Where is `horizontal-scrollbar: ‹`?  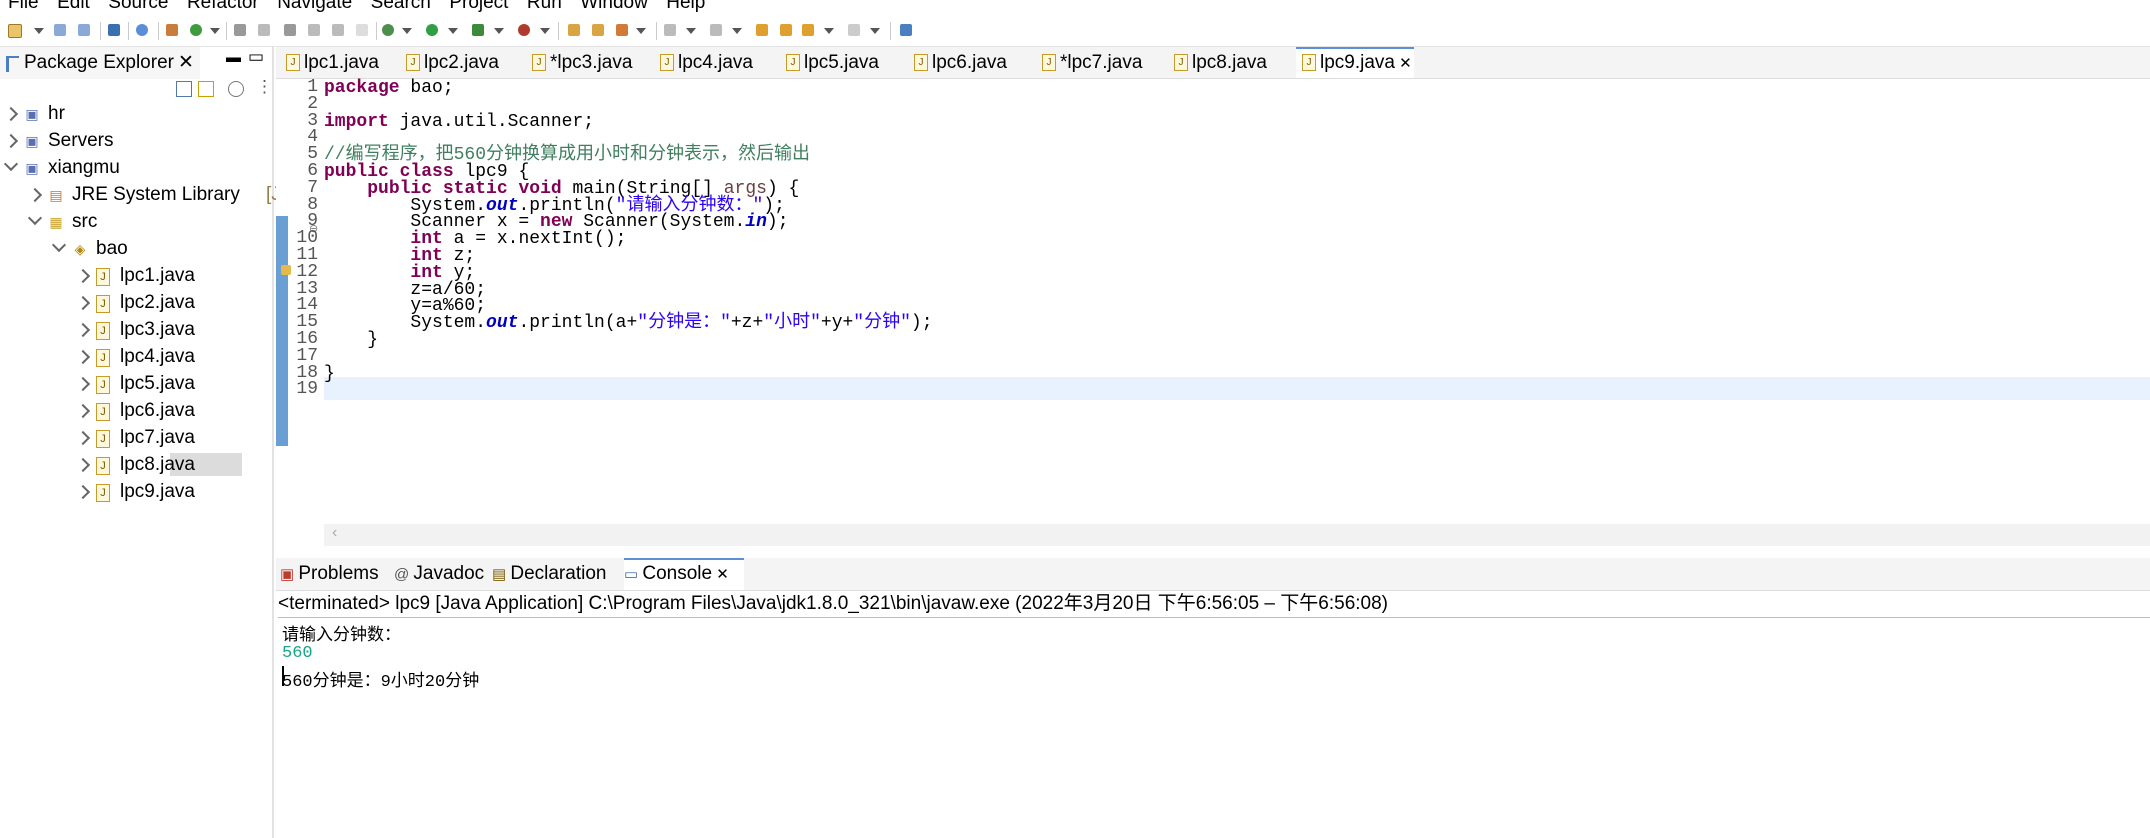
horizontal-scrollbar: ‹ is located at coordinates (1237, 535).